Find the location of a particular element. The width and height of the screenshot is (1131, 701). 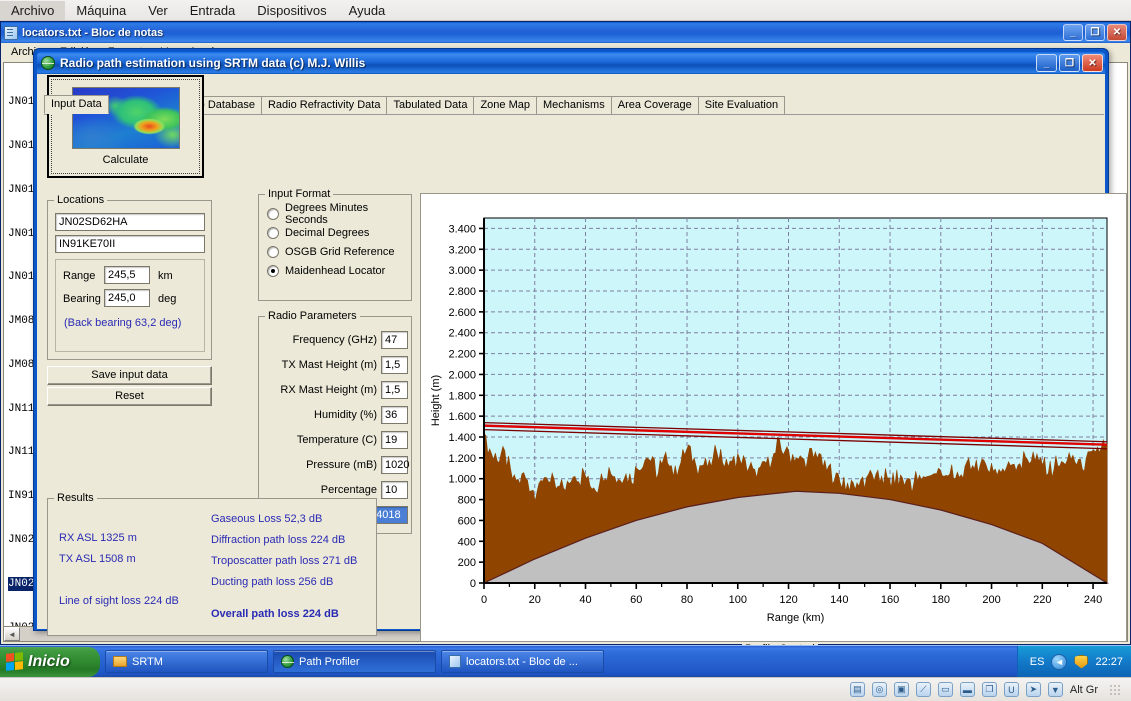

result-troposcatter-loss: Troposcatter path loss 271 dB is located at coordinates (284, 561).